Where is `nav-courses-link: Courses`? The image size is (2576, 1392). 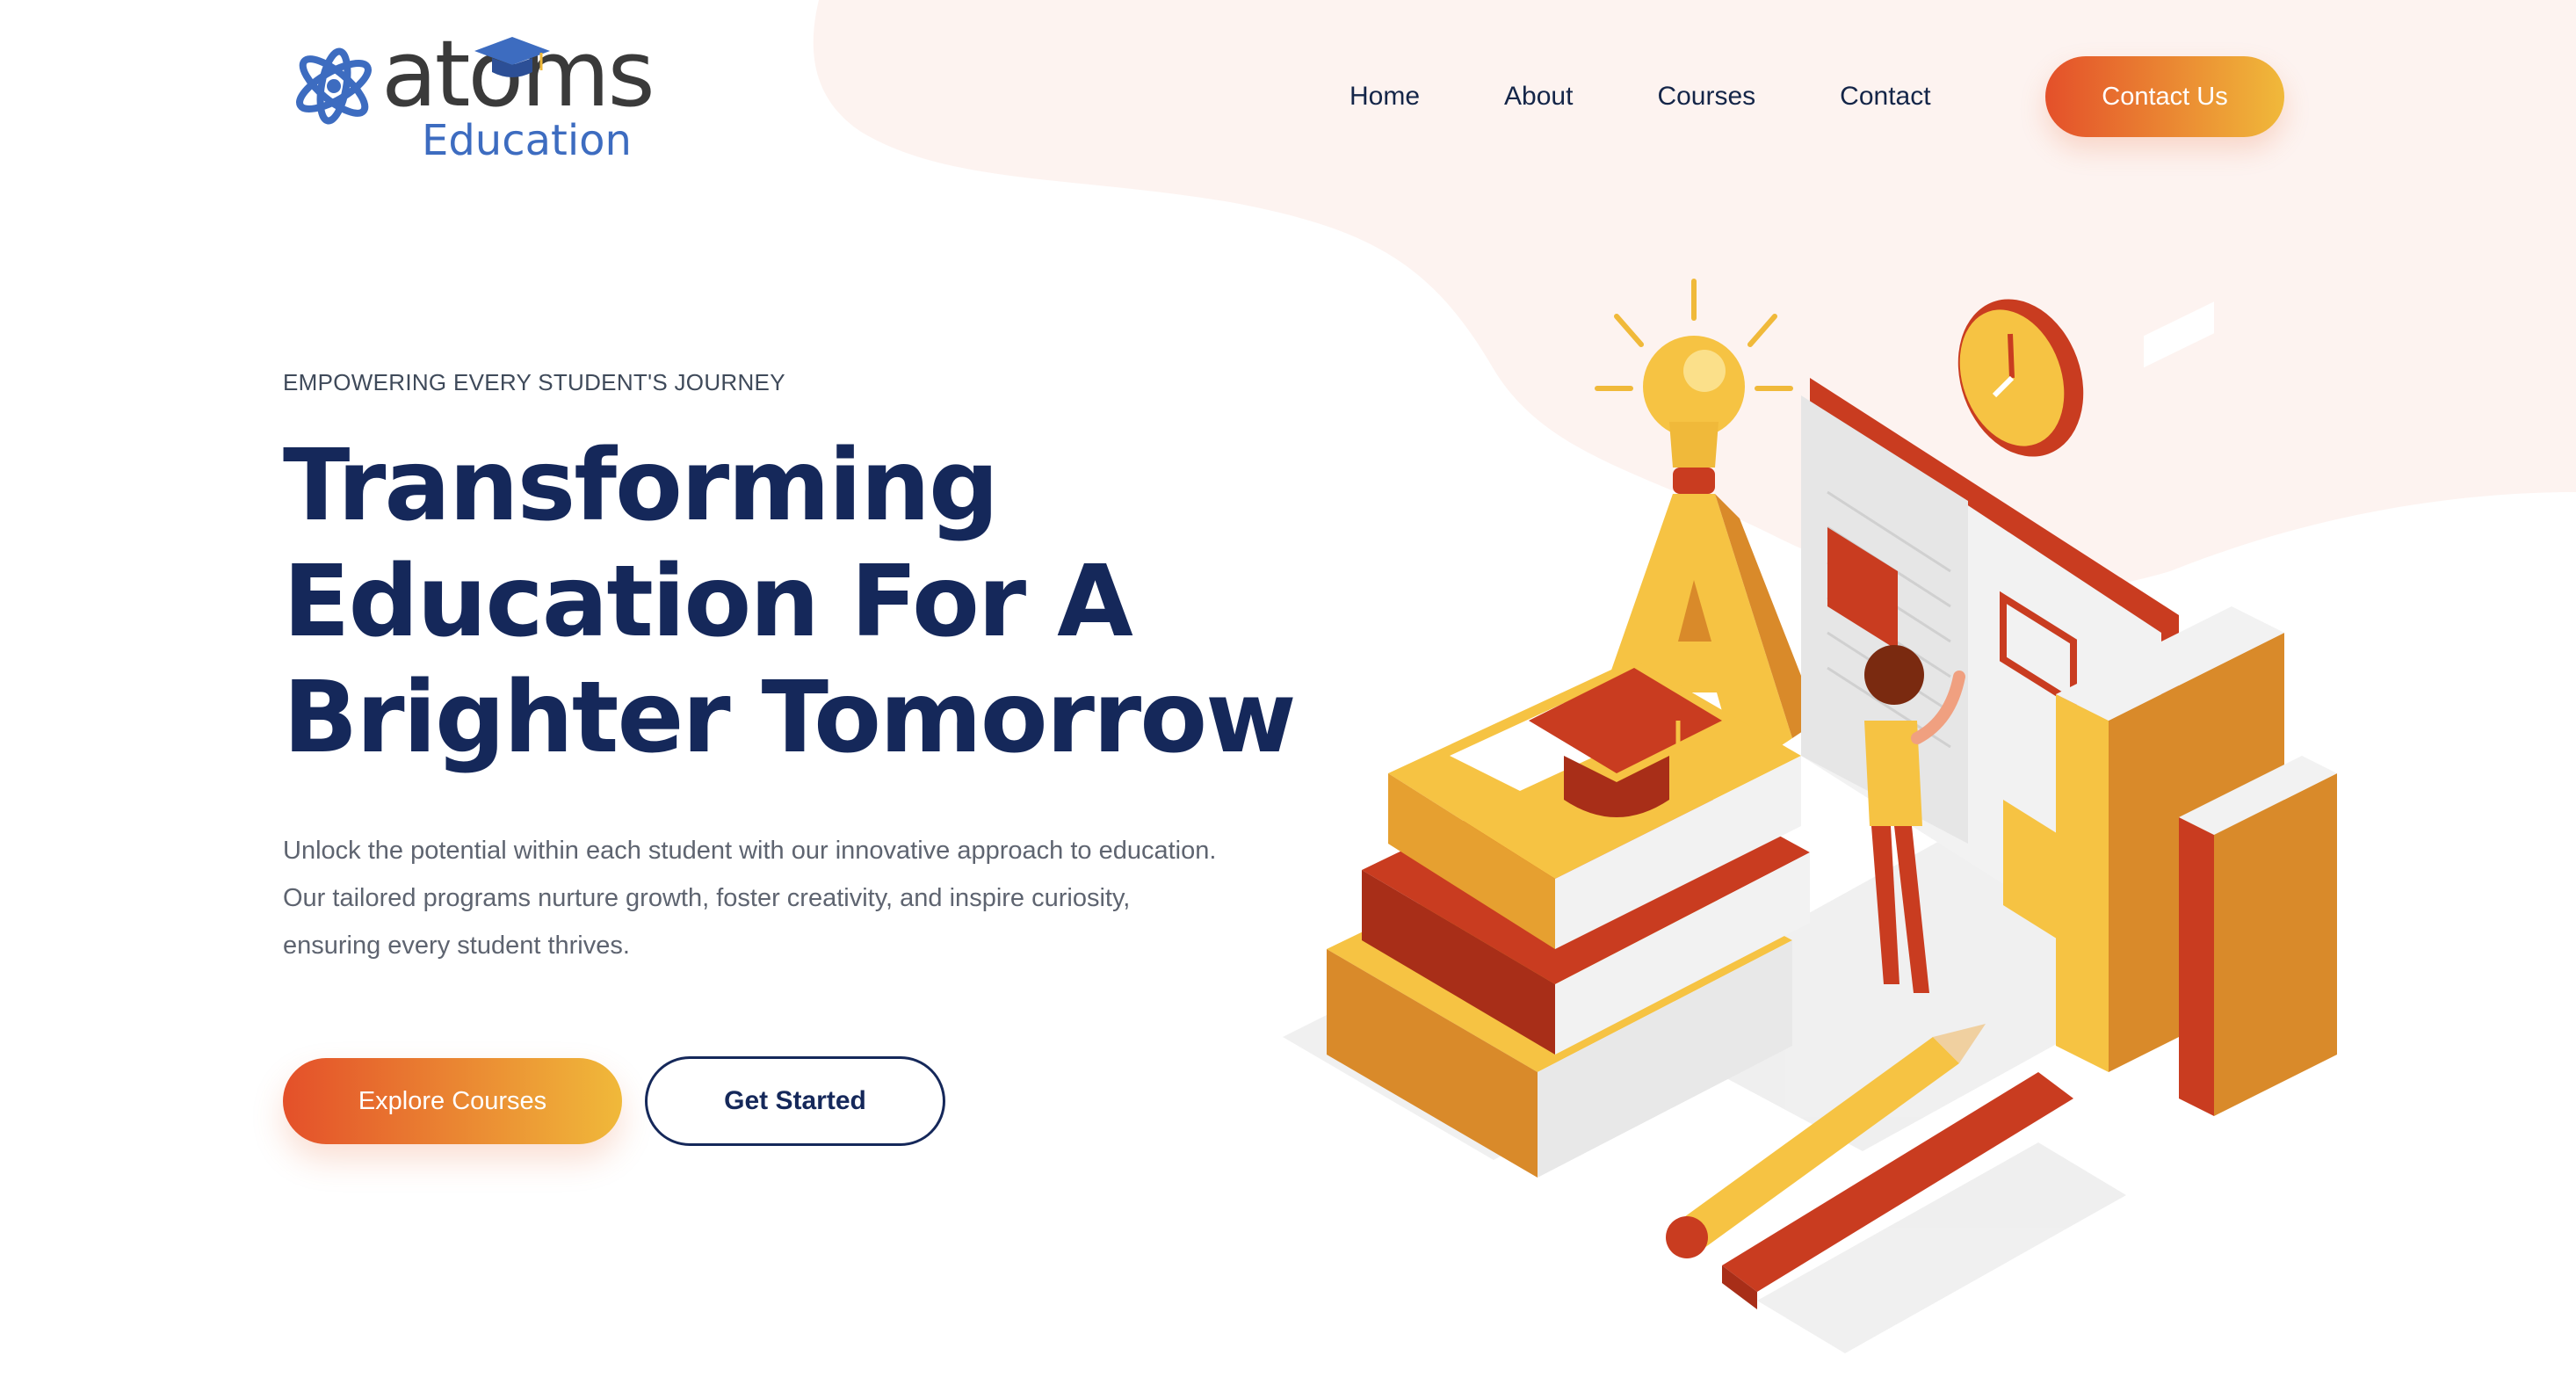
nav-courses-link: Courses is located at coordinates (1706, 96).